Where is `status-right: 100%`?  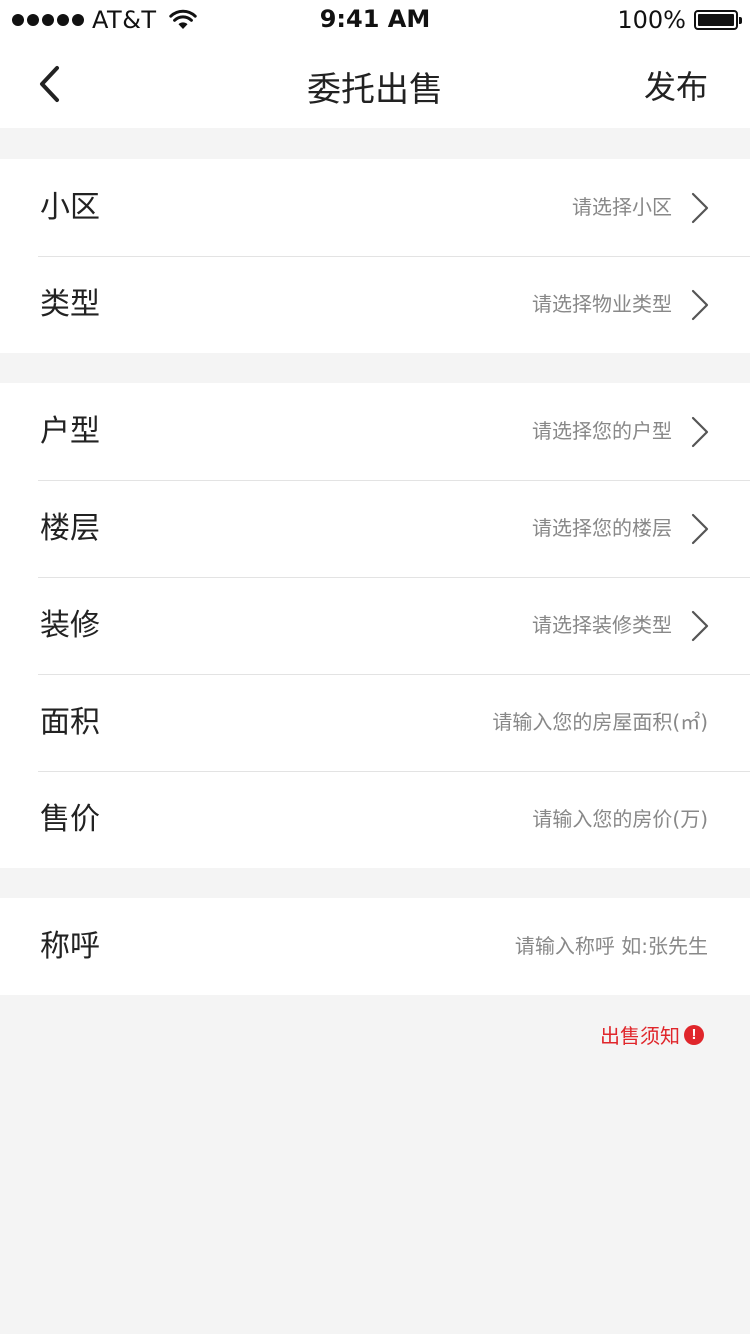
status-right: 100% is located at coordinates (679, 20).